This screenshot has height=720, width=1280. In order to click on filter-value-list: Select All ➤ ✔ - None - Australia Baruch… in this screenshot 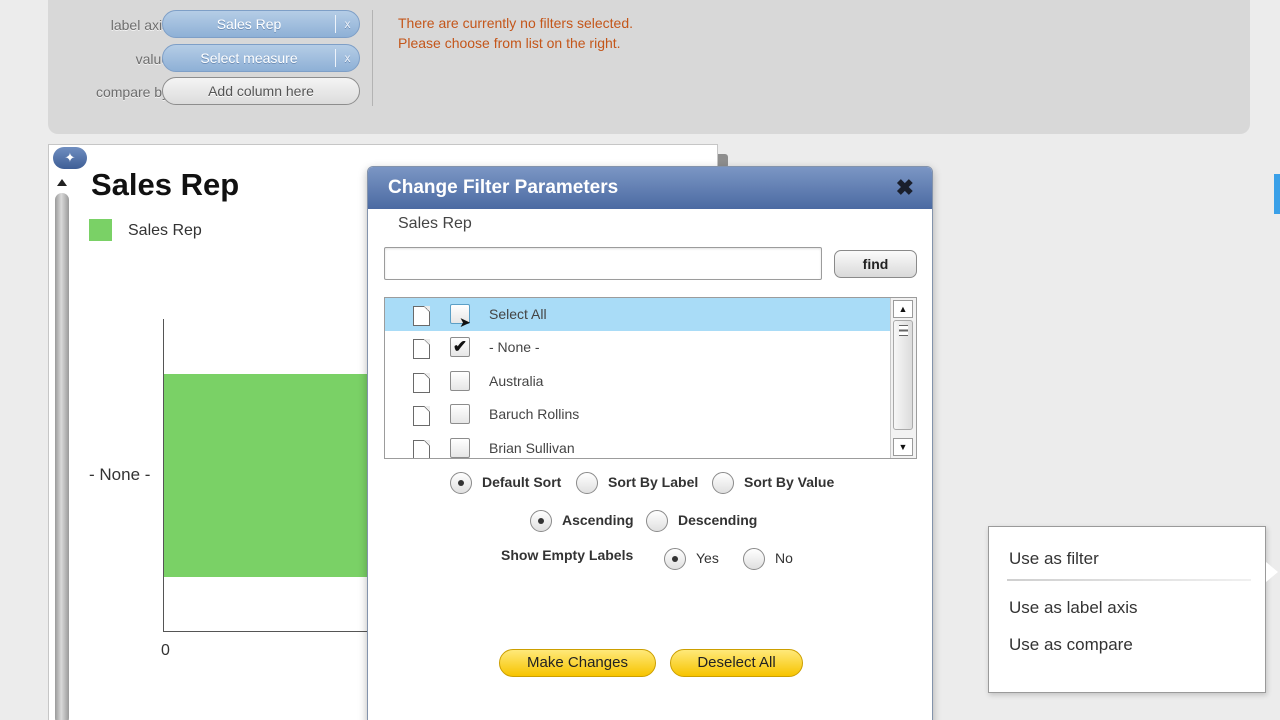, I will do `click(650, 378)`.